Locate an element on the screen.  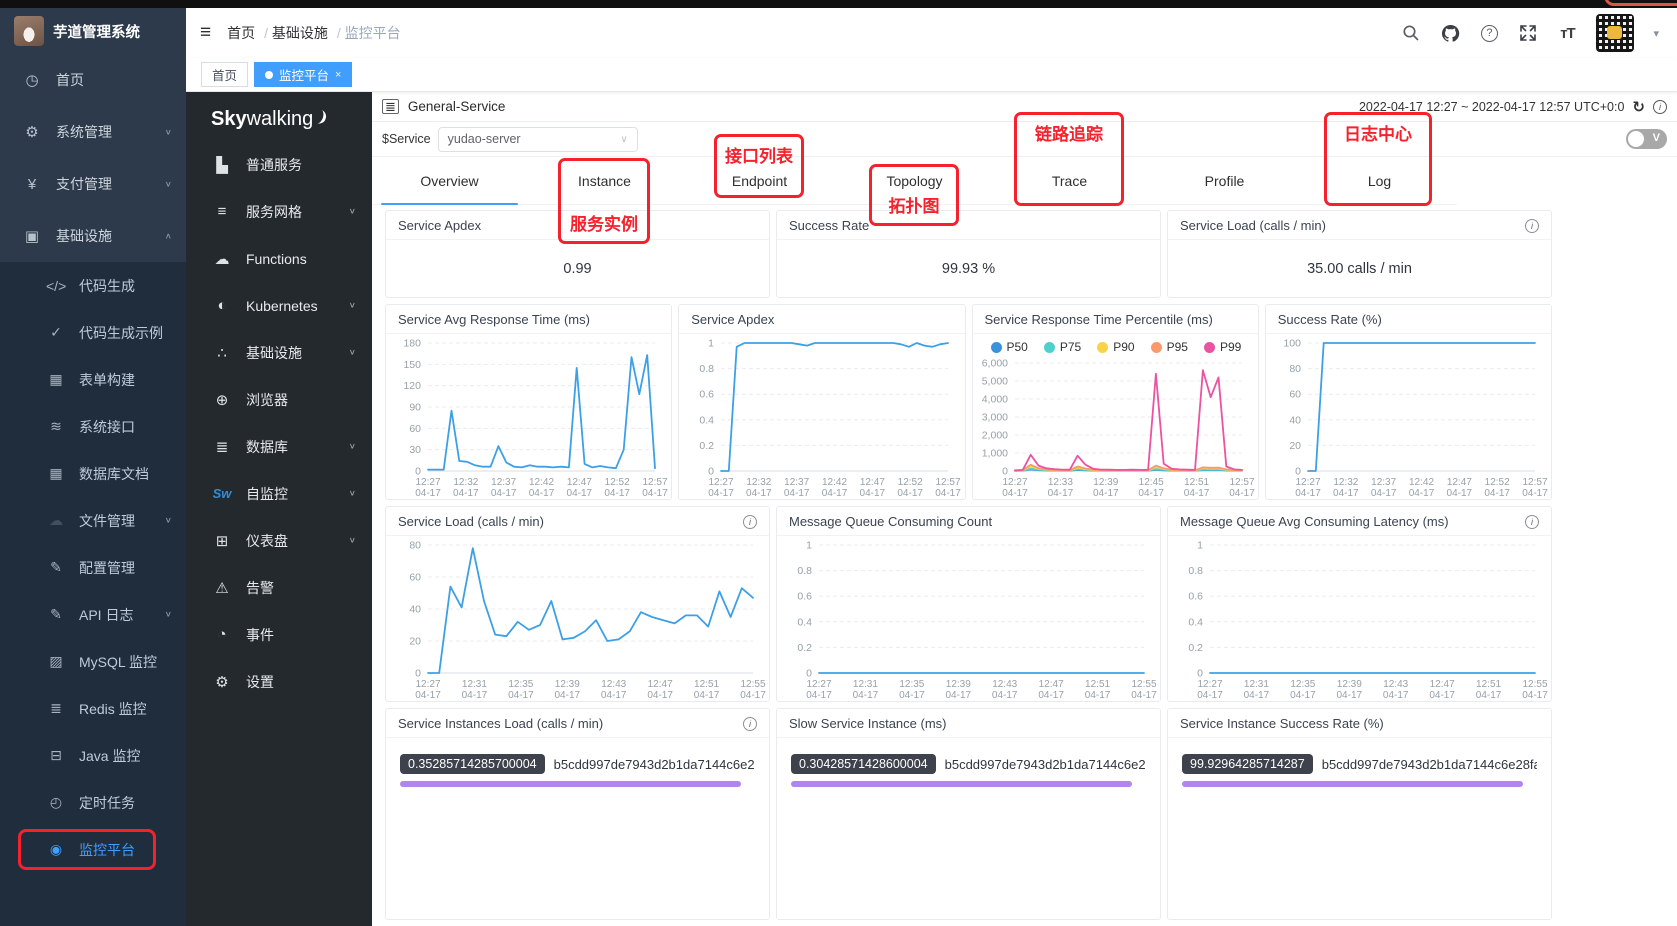
mysql-monitor-icon: ▨ is located at coordinates (56, 661).